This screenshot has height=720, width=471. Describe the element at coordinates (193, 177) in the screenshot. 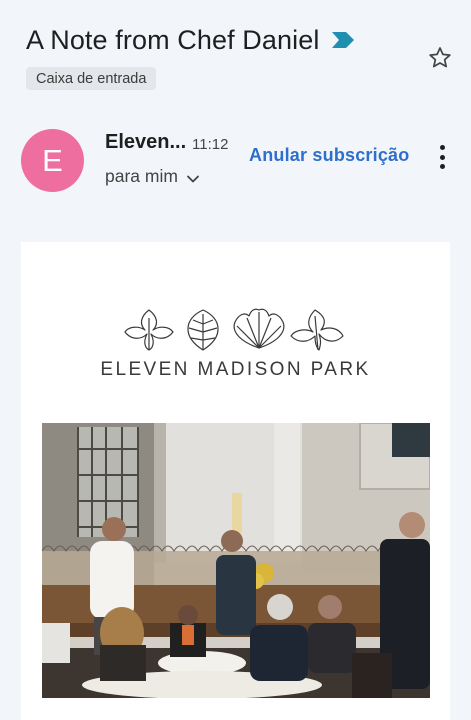

I see `chevron-down-icon` at that location.